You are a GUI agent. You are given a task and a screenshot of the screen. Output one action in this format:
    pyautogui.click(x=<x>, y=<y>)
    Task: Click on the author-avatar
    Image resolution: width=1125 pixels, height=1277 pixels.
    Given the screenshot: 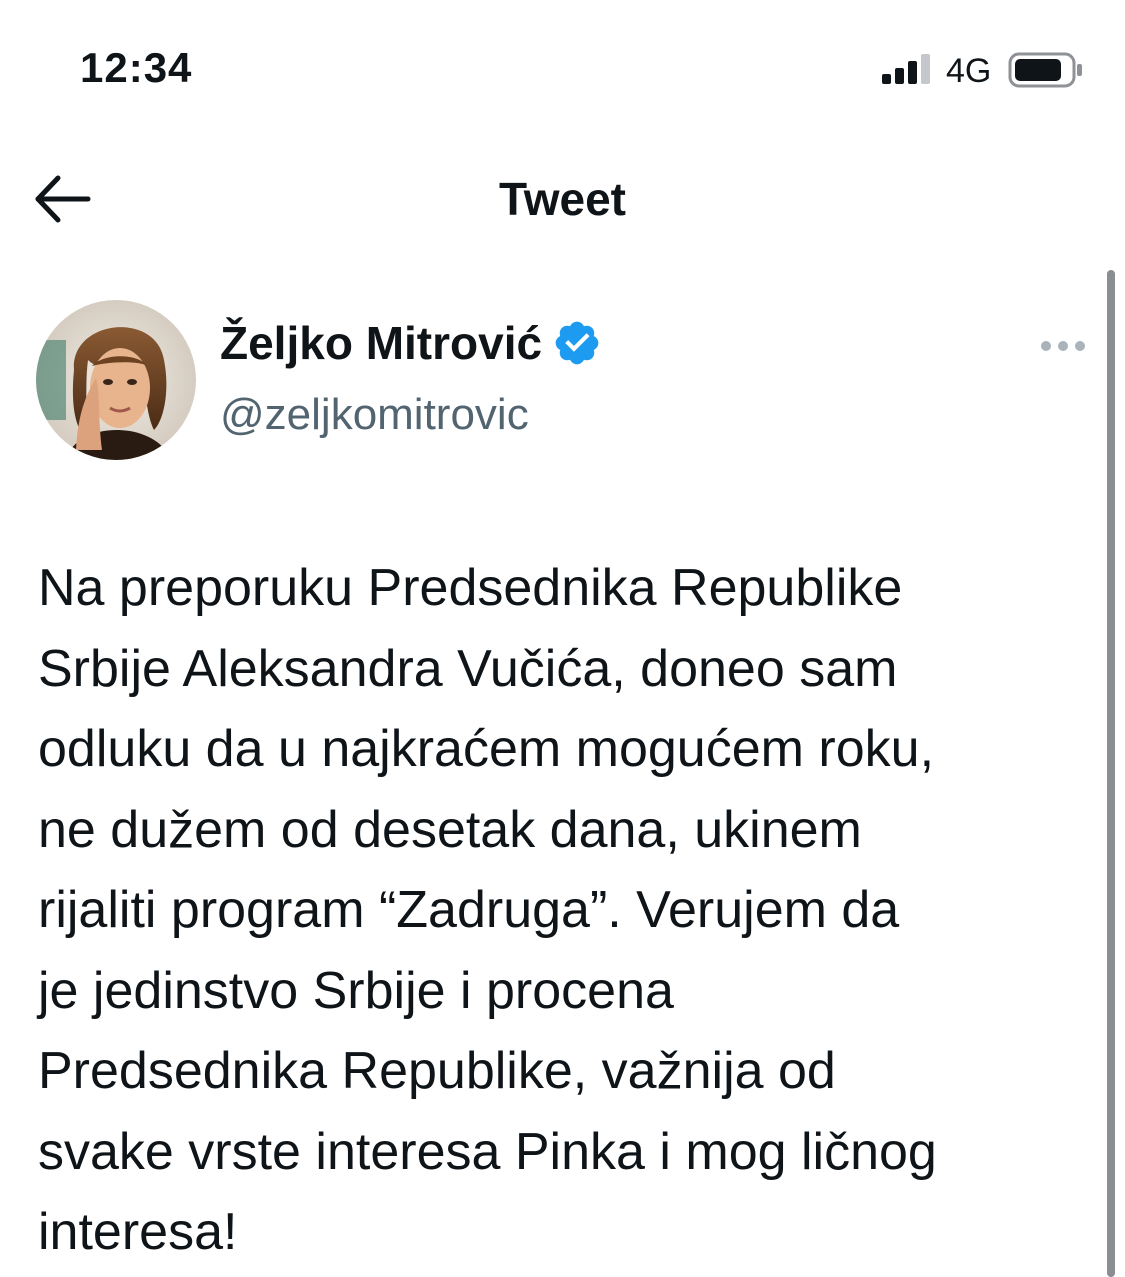 What is the action you would take?
    pyautogui.click(x=116, y=380)
    